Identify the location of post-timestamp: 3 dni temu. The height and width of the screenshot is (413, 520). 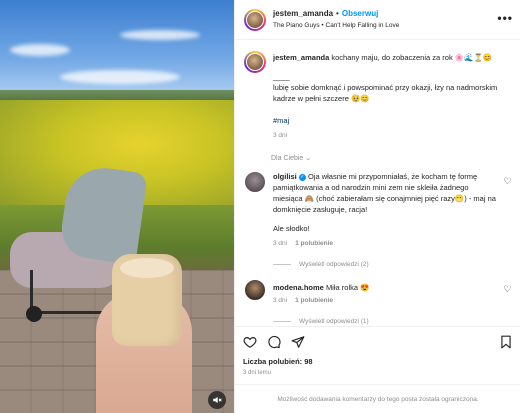
(257, 373).